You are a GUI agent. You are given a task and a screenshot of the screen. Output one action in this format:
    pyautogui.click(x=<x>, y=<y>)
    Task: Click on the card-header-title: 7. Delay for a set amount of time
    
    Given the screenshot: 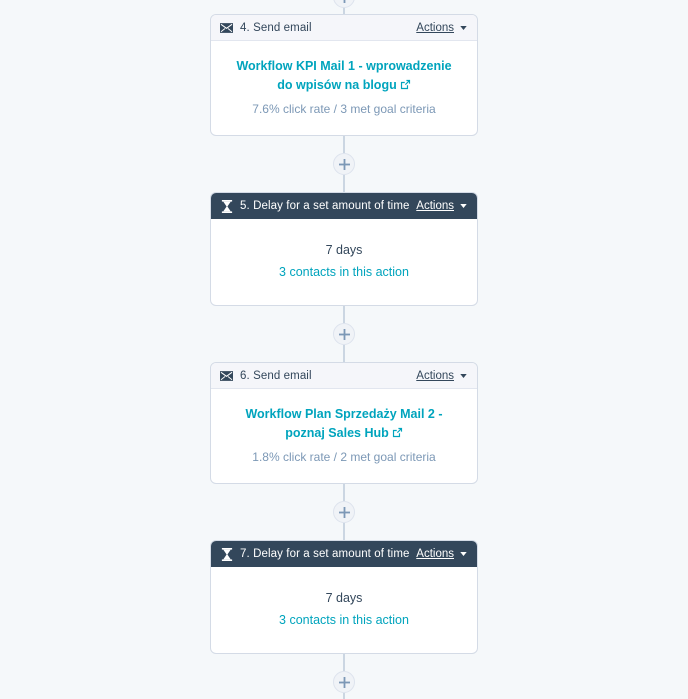 What is the action you would take?
    pyautogui.click(x=325, y=554)
    